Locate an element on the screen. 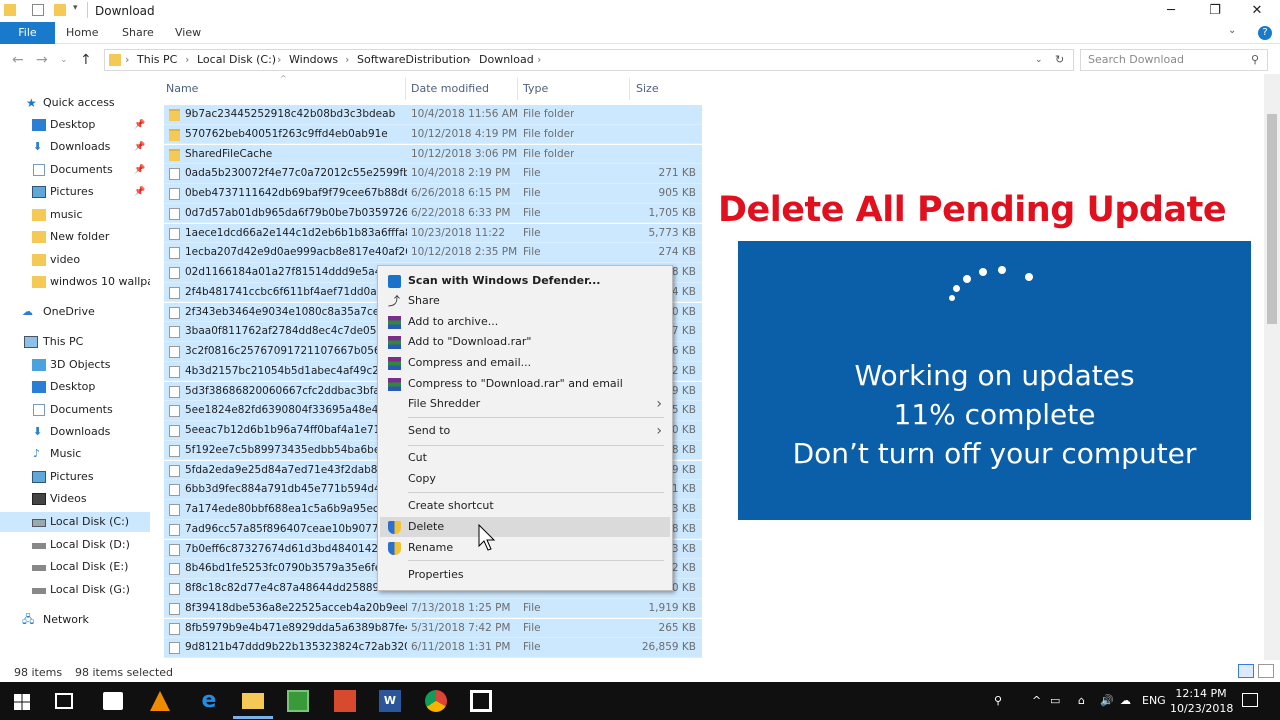 This screenshot has width=1280, height=720. menu-item-send-to: Send to › is located at coordinates (525, 431).